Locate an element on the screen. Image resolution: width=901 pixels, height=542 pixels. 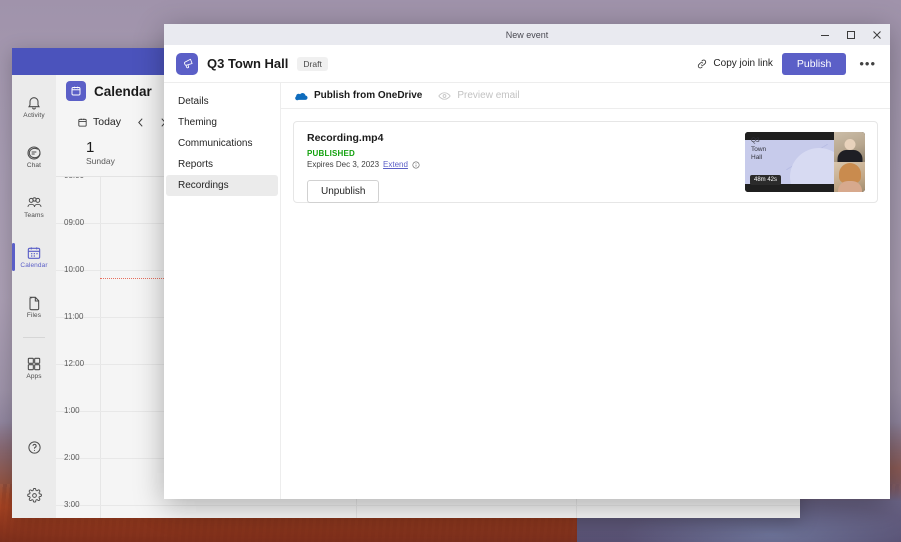
extend-link: Extend is located at coordinates (395, 164).